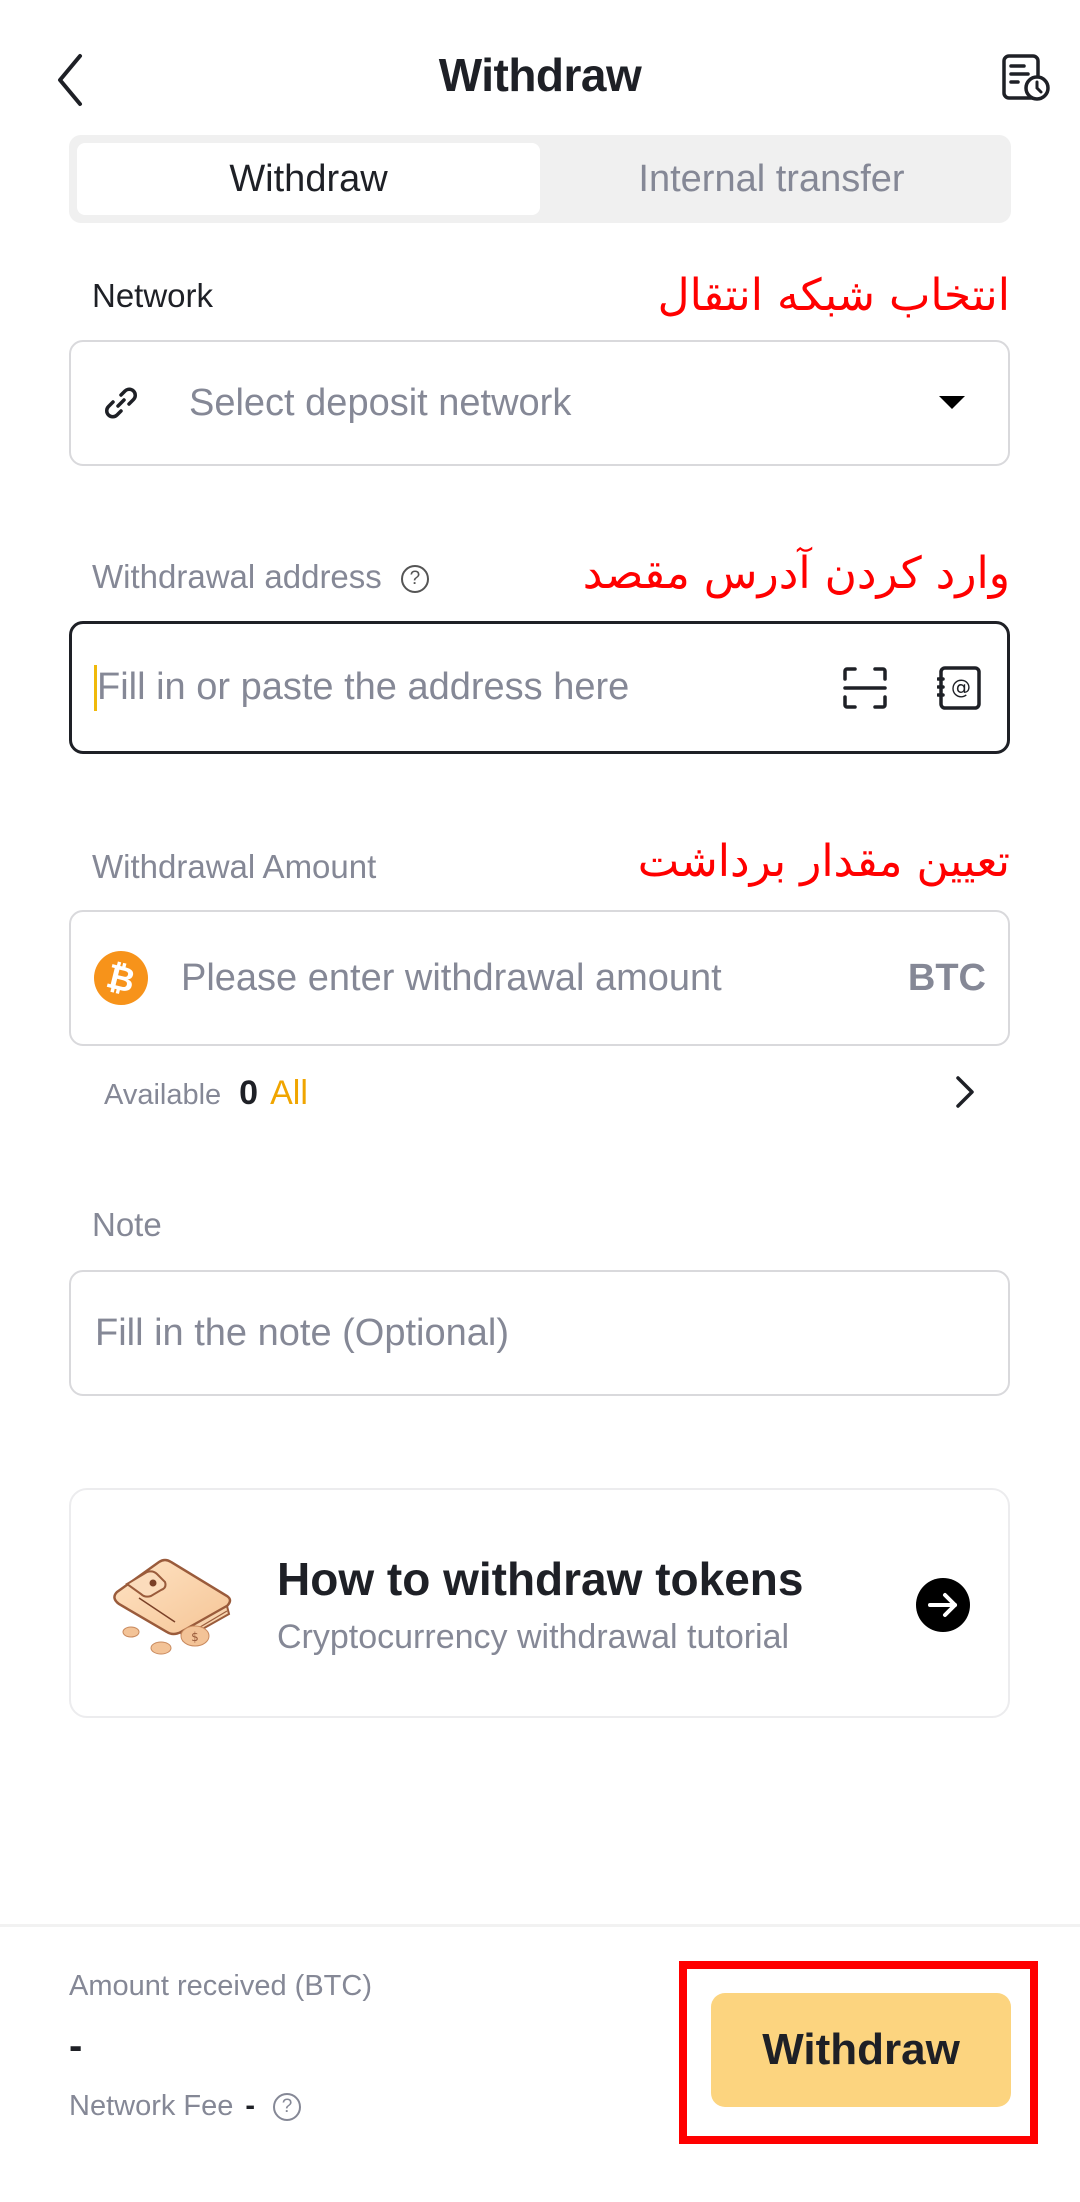 The width and height of the screenshot is (1080, 2202). I want to click on amount-placeholder: Please enter withdrawal amount, so click(451, 977).